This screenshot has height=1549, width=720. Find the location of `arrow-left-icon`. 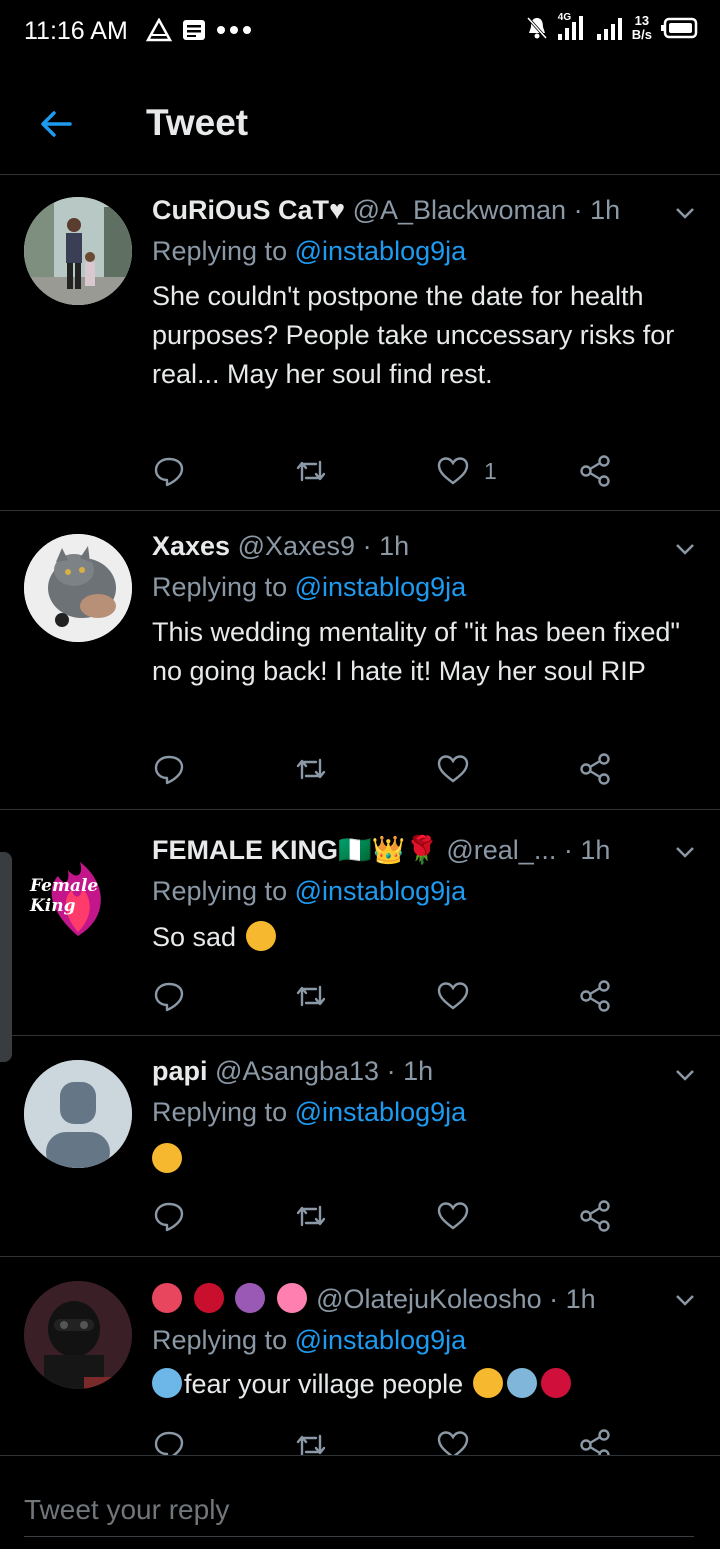

arrow-left-icon is located at coordinates (56, 124).